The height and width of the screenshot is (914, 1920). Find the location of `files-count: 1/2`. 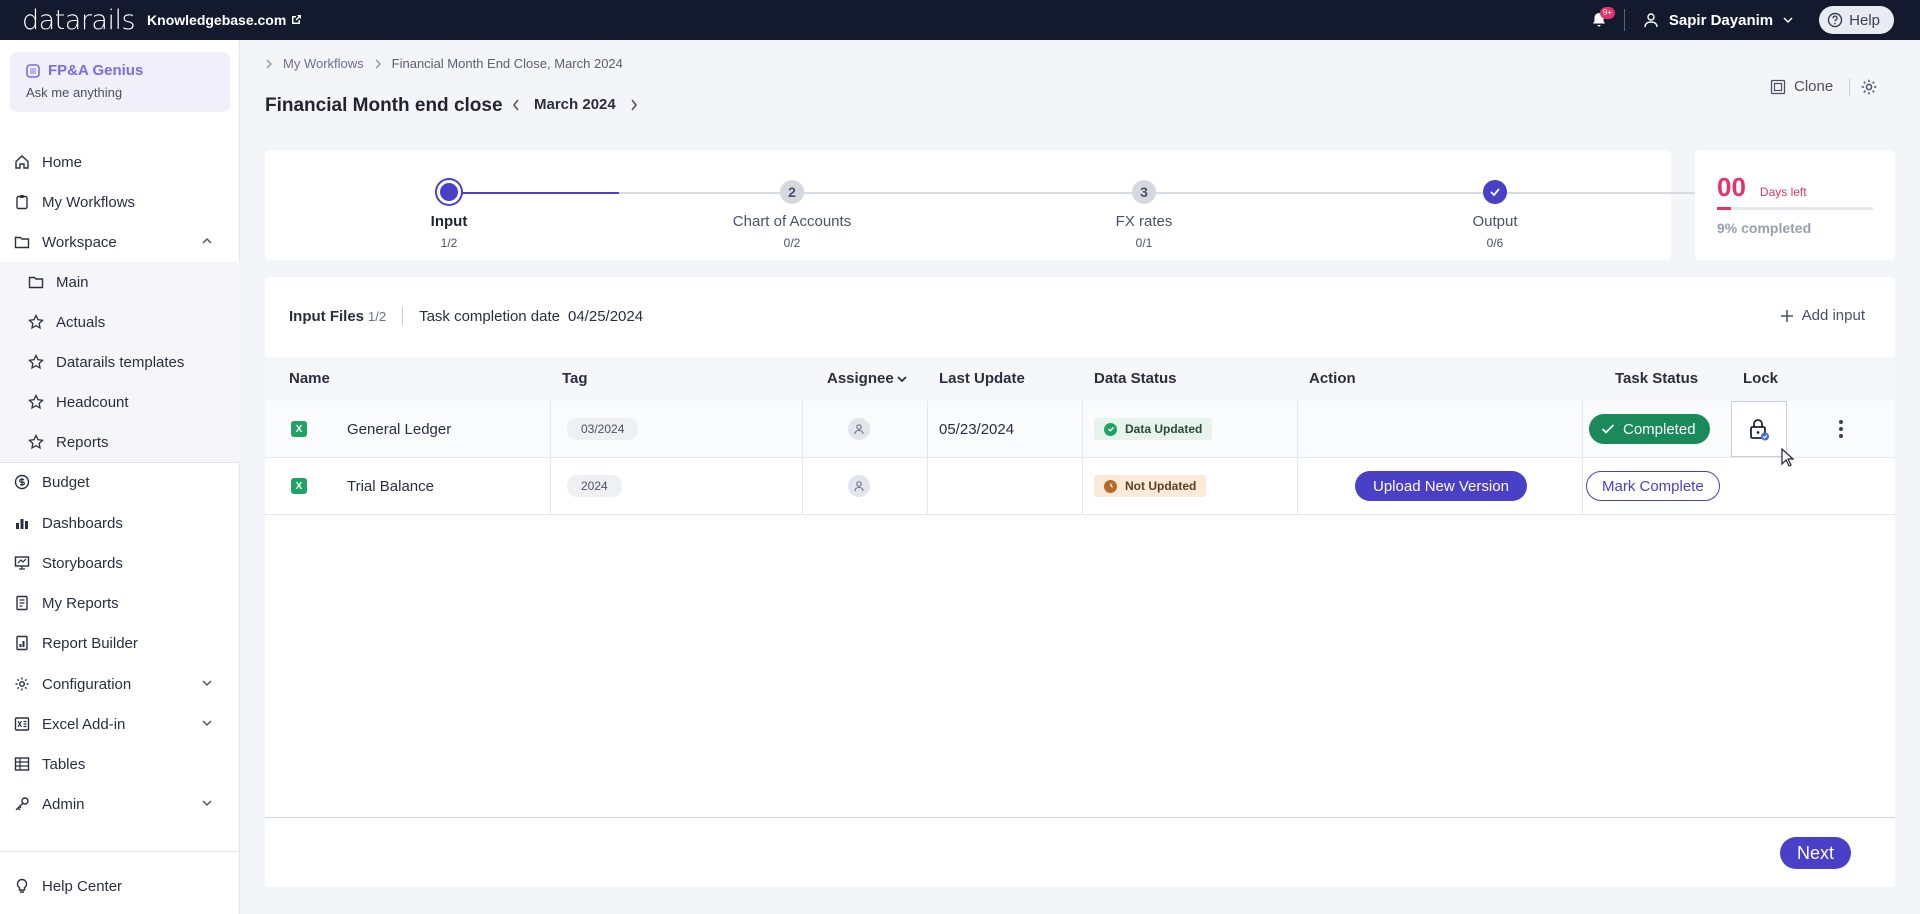

files-count: 1/2 is located at coordinates (377, 316).